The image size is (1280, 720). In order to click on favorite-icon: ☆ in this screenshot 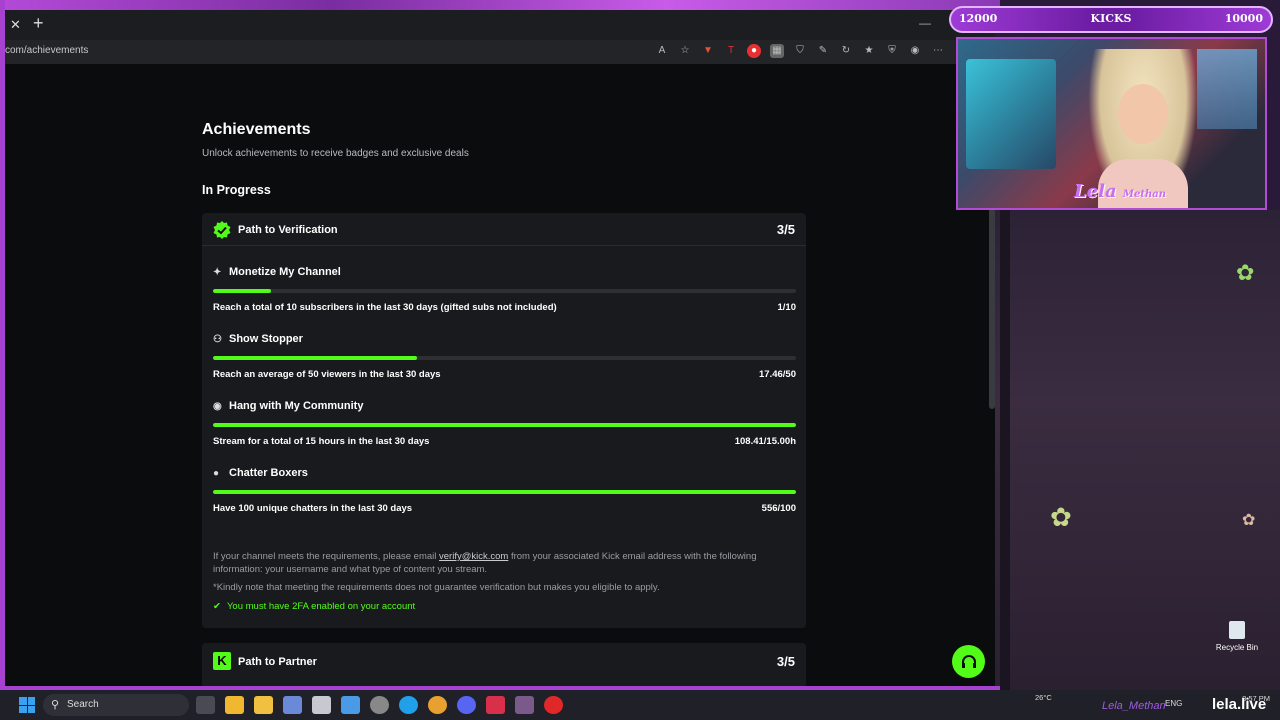, I will do `click(685, 51)`.